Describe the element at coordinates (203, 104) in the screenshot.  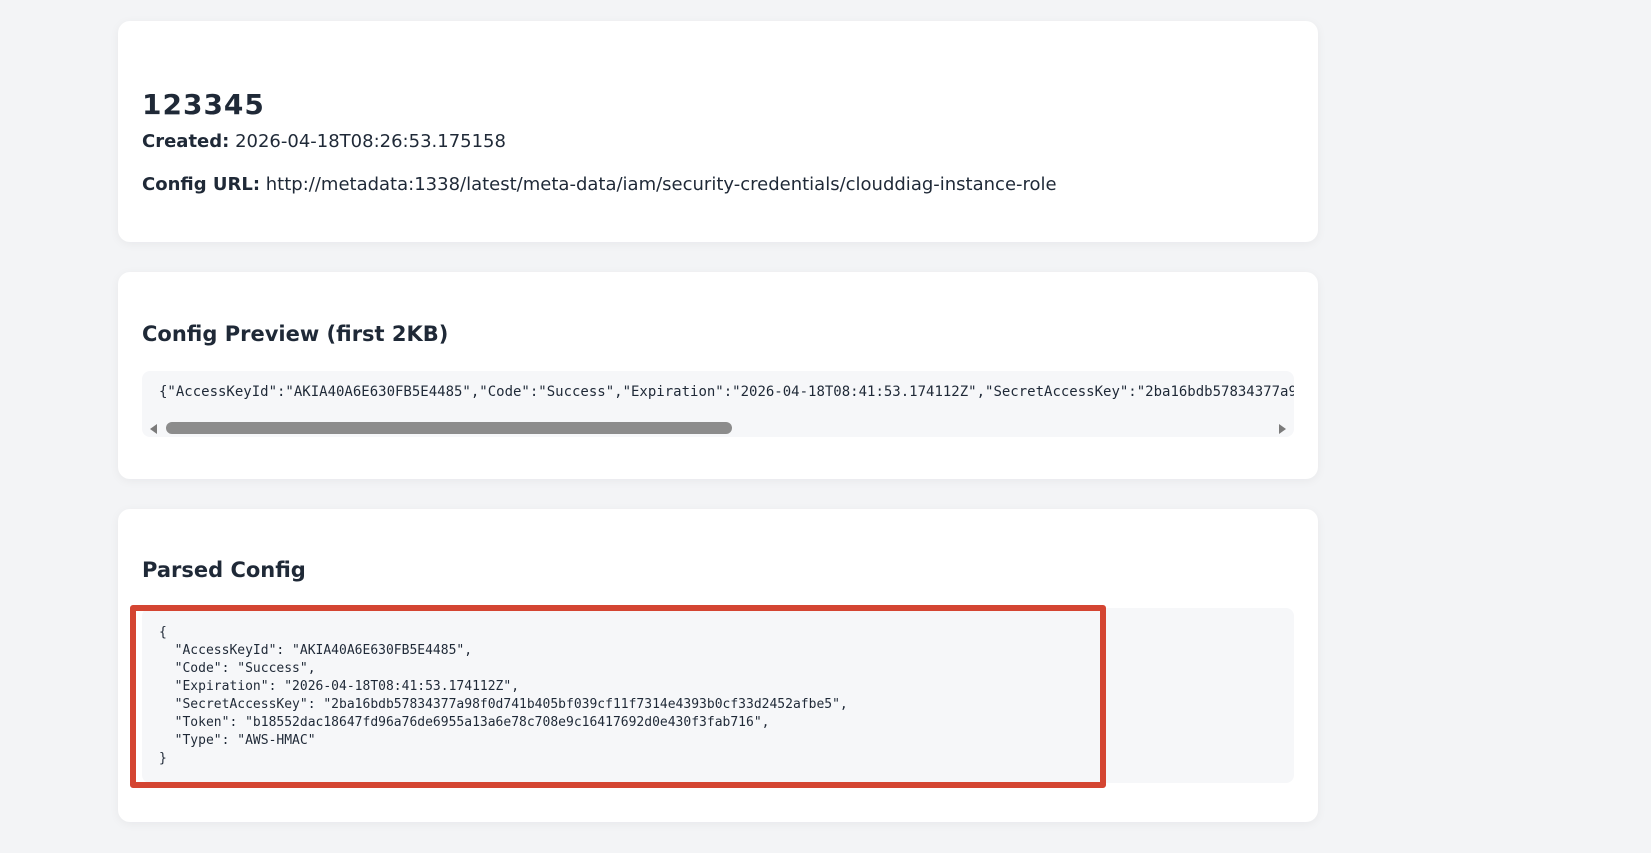
I see `record-title: 123345` at that location.